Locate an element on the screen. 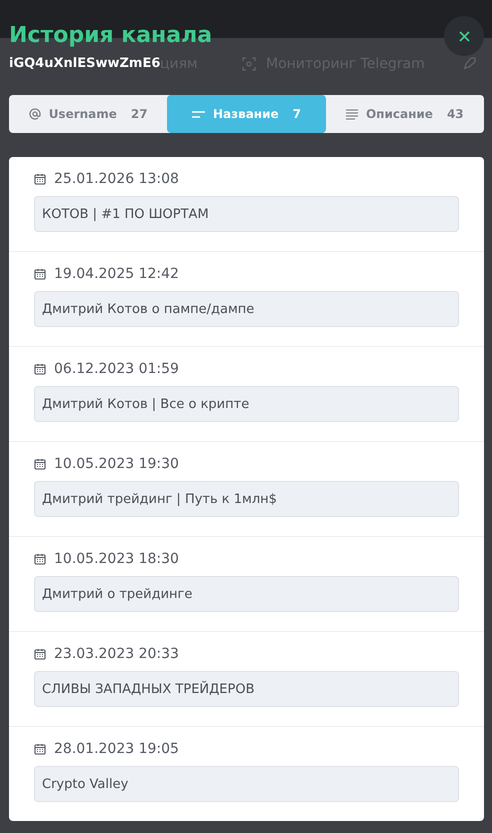 This screenshot has width=492, height=833. entry-date: 23.03.2023 20:33 is located at coordinates (116, 654).